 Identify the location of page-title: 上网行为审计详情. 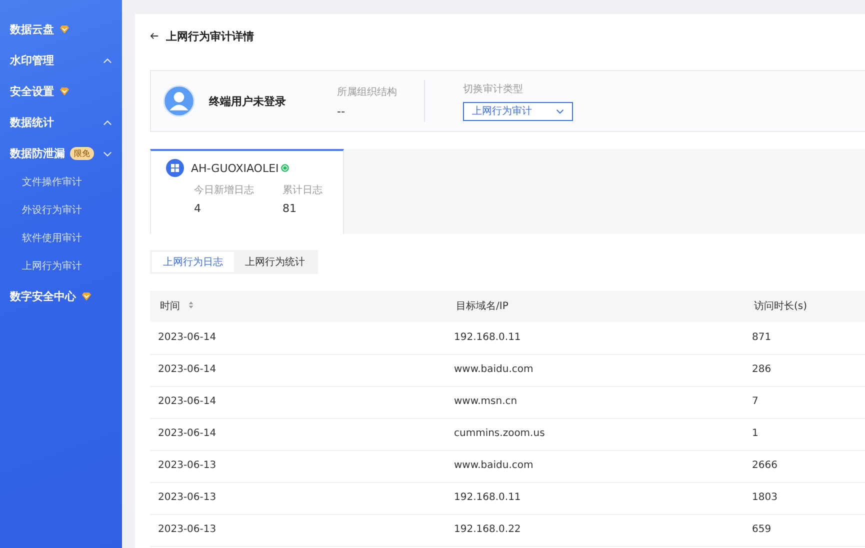
(210, 36).